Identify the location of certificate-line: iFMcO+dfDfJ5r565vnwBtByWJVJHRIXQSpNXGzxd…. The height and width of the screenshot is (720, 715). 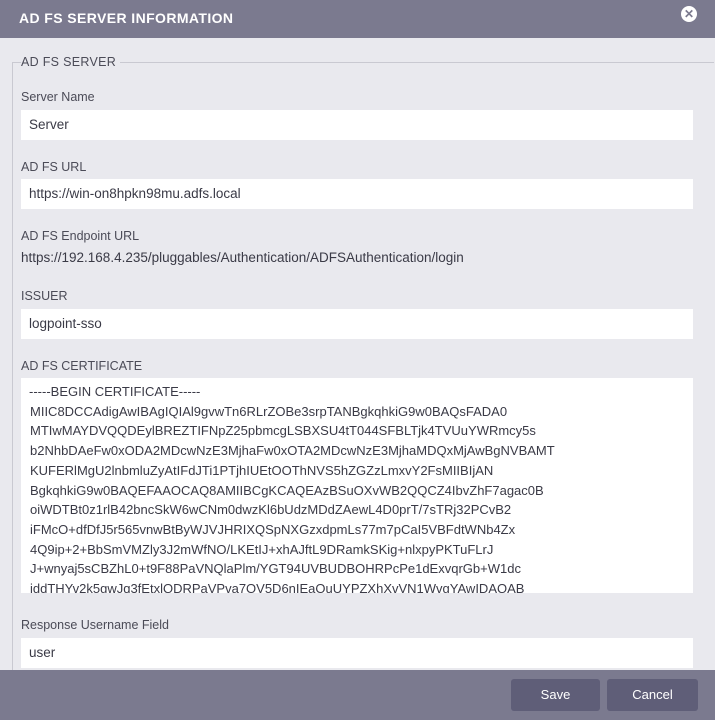
(273, 529).